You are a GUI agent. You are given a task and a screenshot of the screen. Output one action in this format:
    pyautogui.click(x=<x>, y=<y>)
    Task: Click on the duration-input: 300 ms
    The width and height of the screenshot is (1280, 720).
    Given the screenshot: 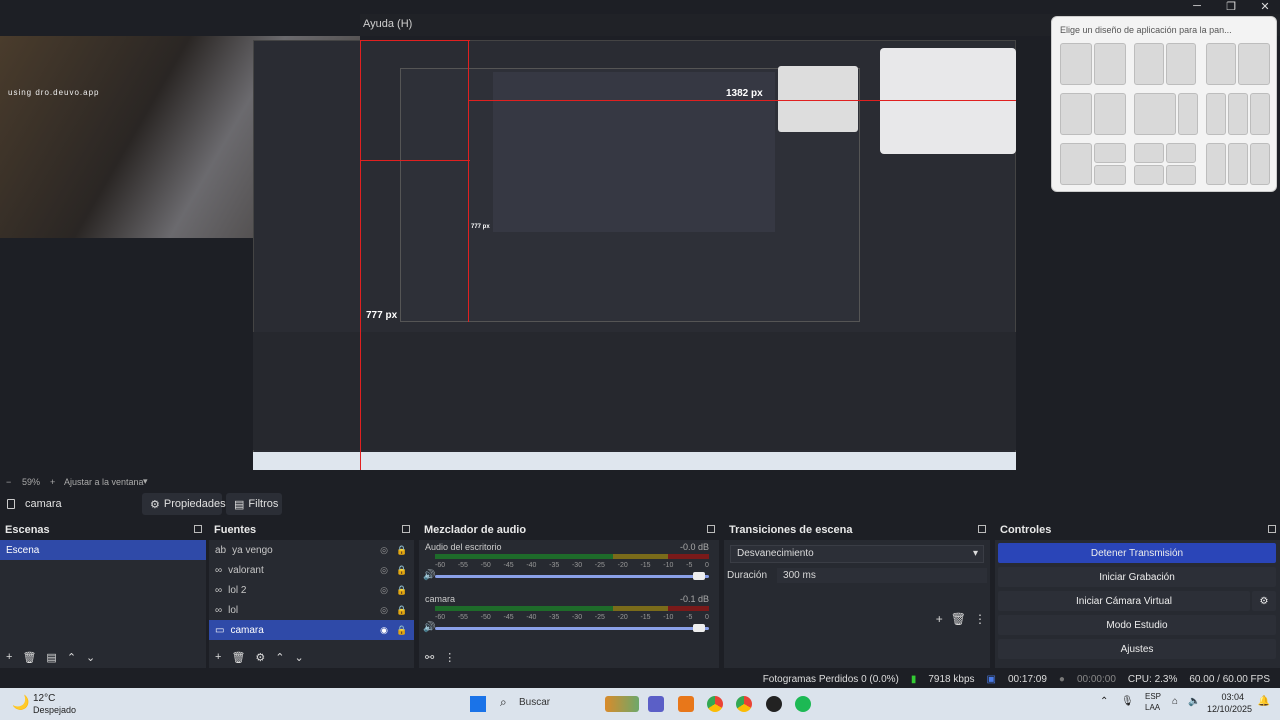 What is the action you would take?
    pyautogui.click(x=882, y=575)
    